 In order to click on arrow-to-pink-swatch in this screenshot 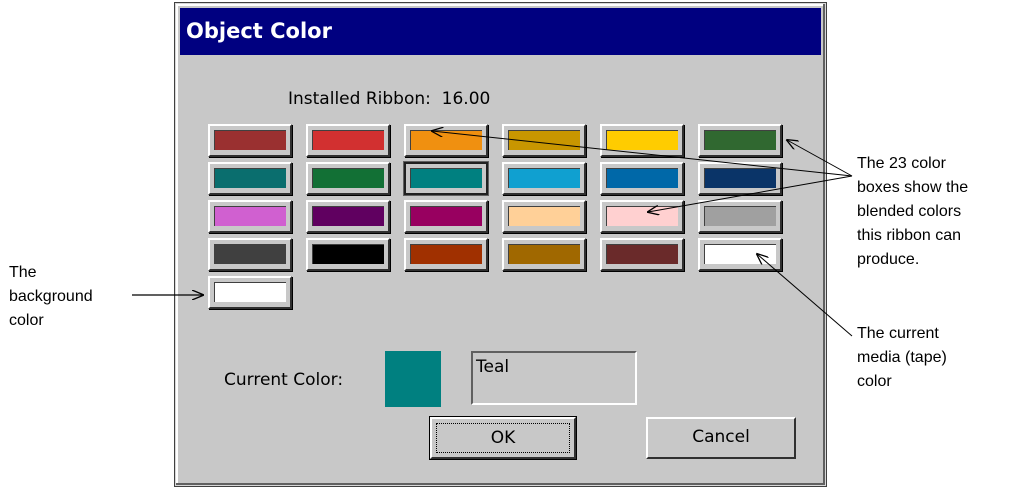, I will do `click(750, 193)`.